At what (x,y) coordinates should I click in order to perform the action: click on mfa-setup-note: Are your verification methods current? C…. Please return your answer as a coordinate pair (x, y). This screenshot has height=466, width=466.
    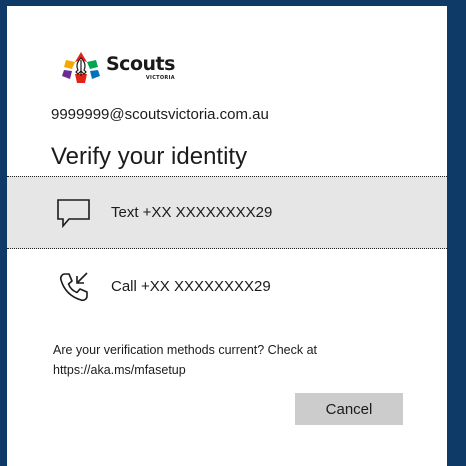
    Looking at the image, I should click on (213, 360).